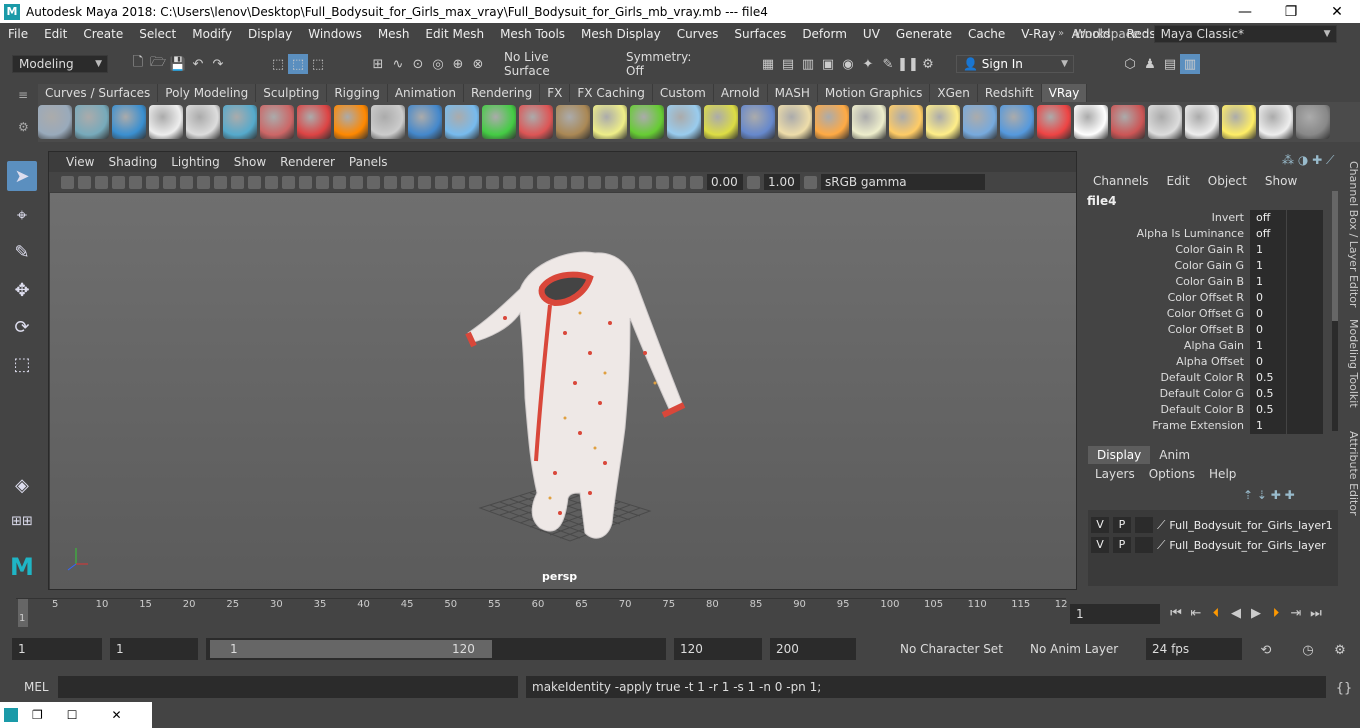  Describe the element at coordinates (874, 93) in the screenshot. I see `shelf-tab-motion-graphics: Motion Graphics` at that location.